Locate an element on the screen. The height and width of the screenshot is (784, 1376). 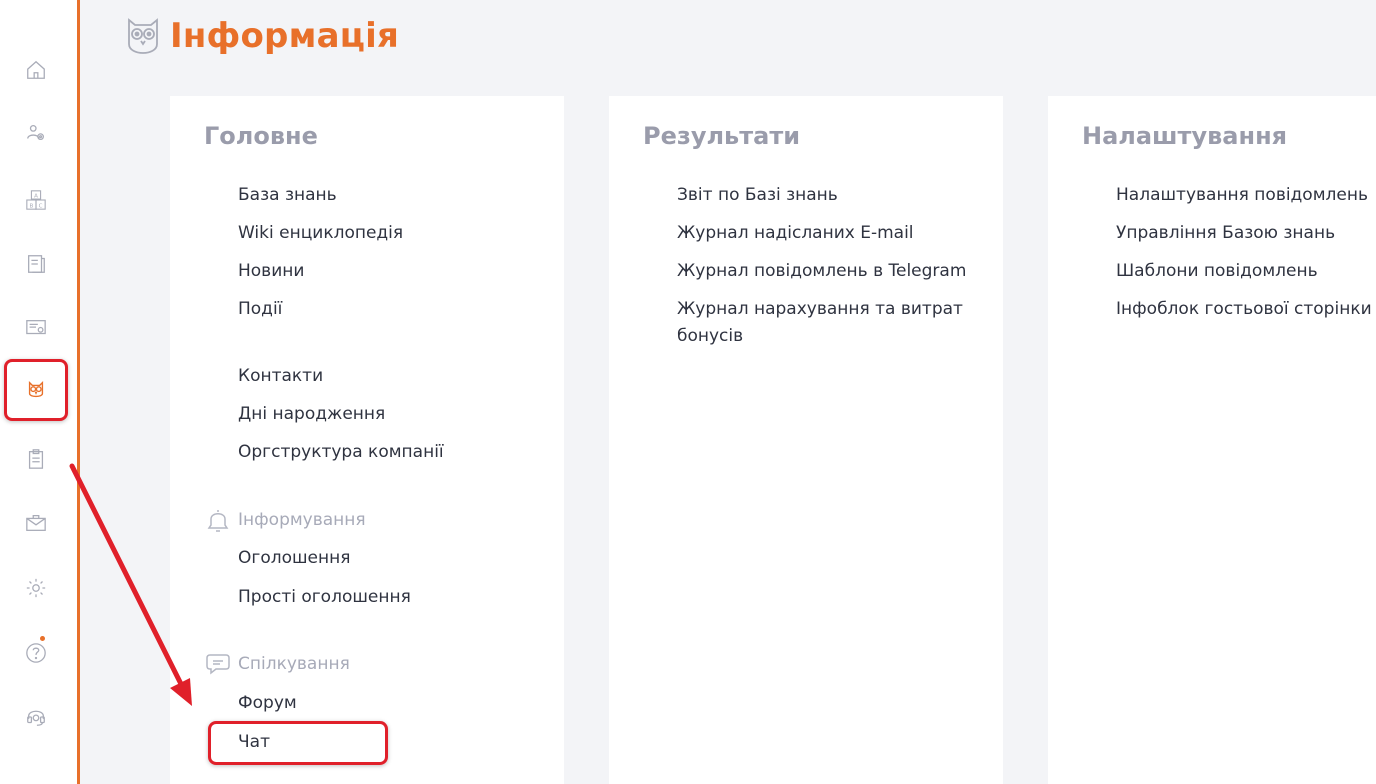
link-announcements: Оголошення is located at coordinates (294, 558).